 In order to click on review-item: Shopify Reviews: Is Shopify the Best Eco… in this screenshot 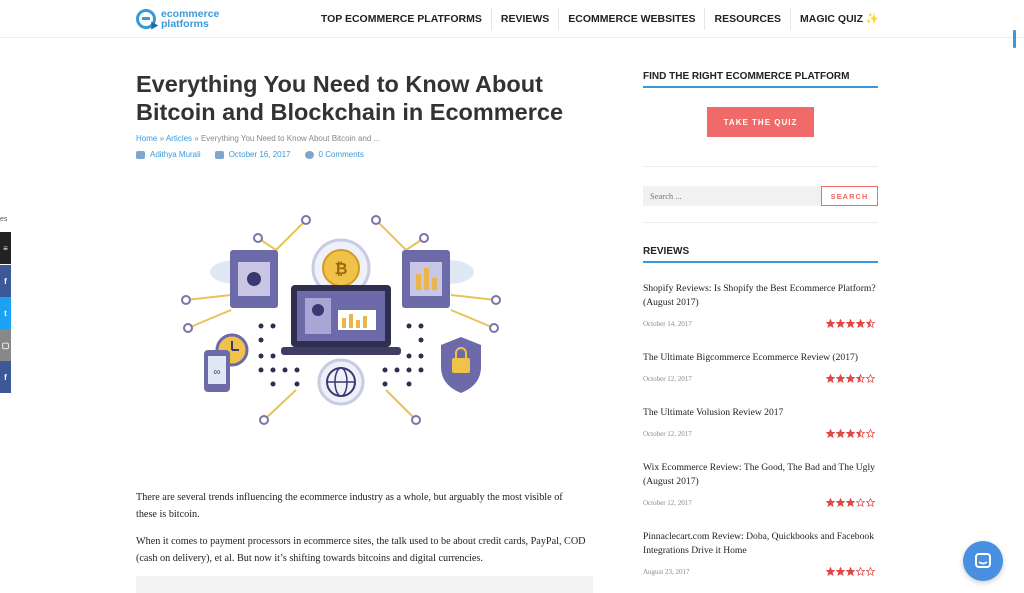, I will do `click(760, 307)`.